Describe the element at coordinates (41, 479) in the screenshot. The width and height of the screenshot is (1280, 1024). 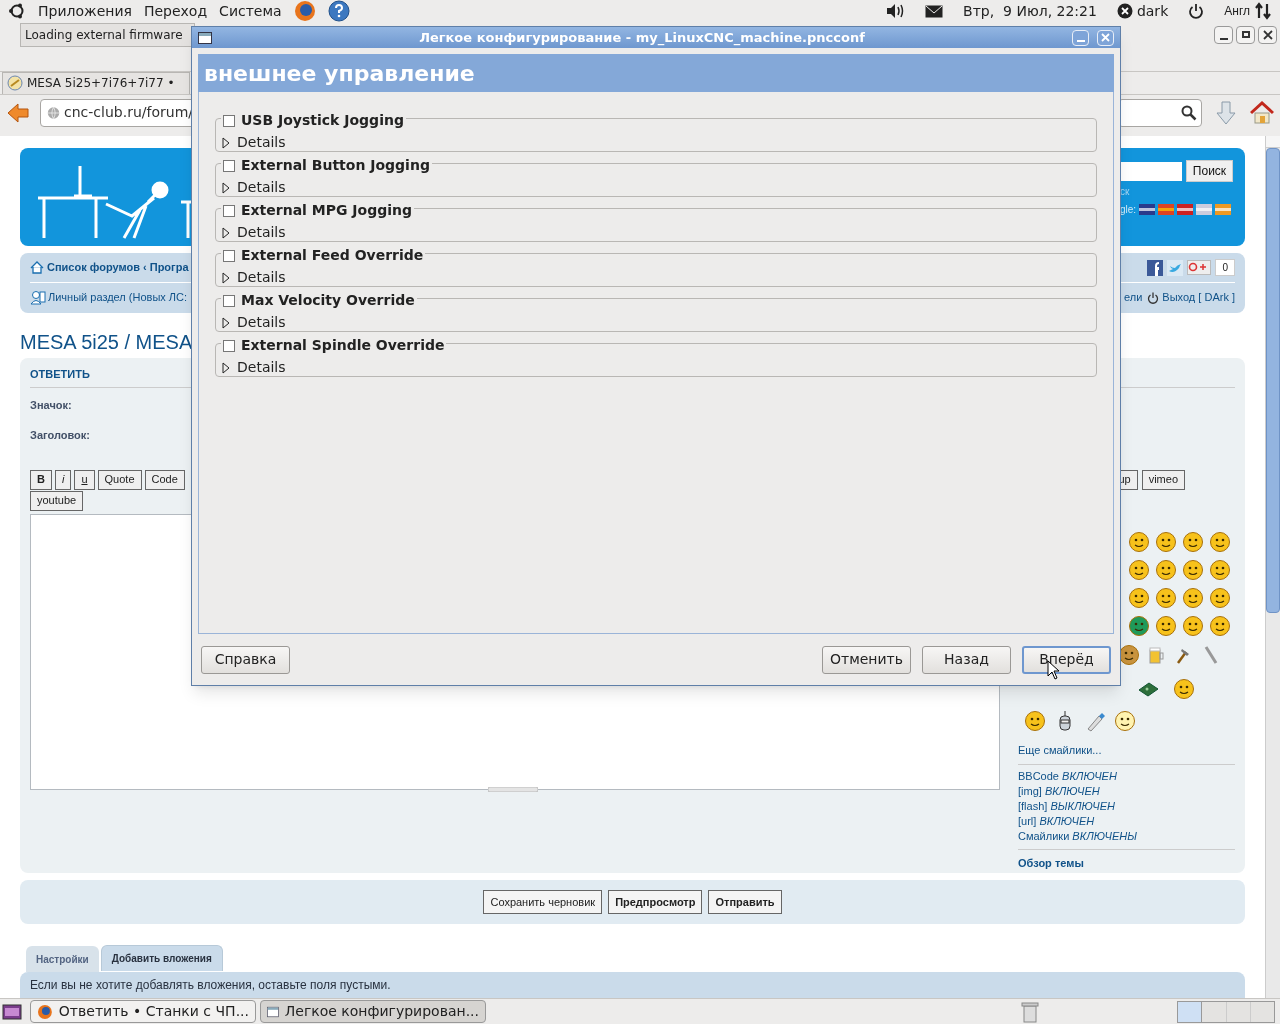
I see `format-button: B` at that location.